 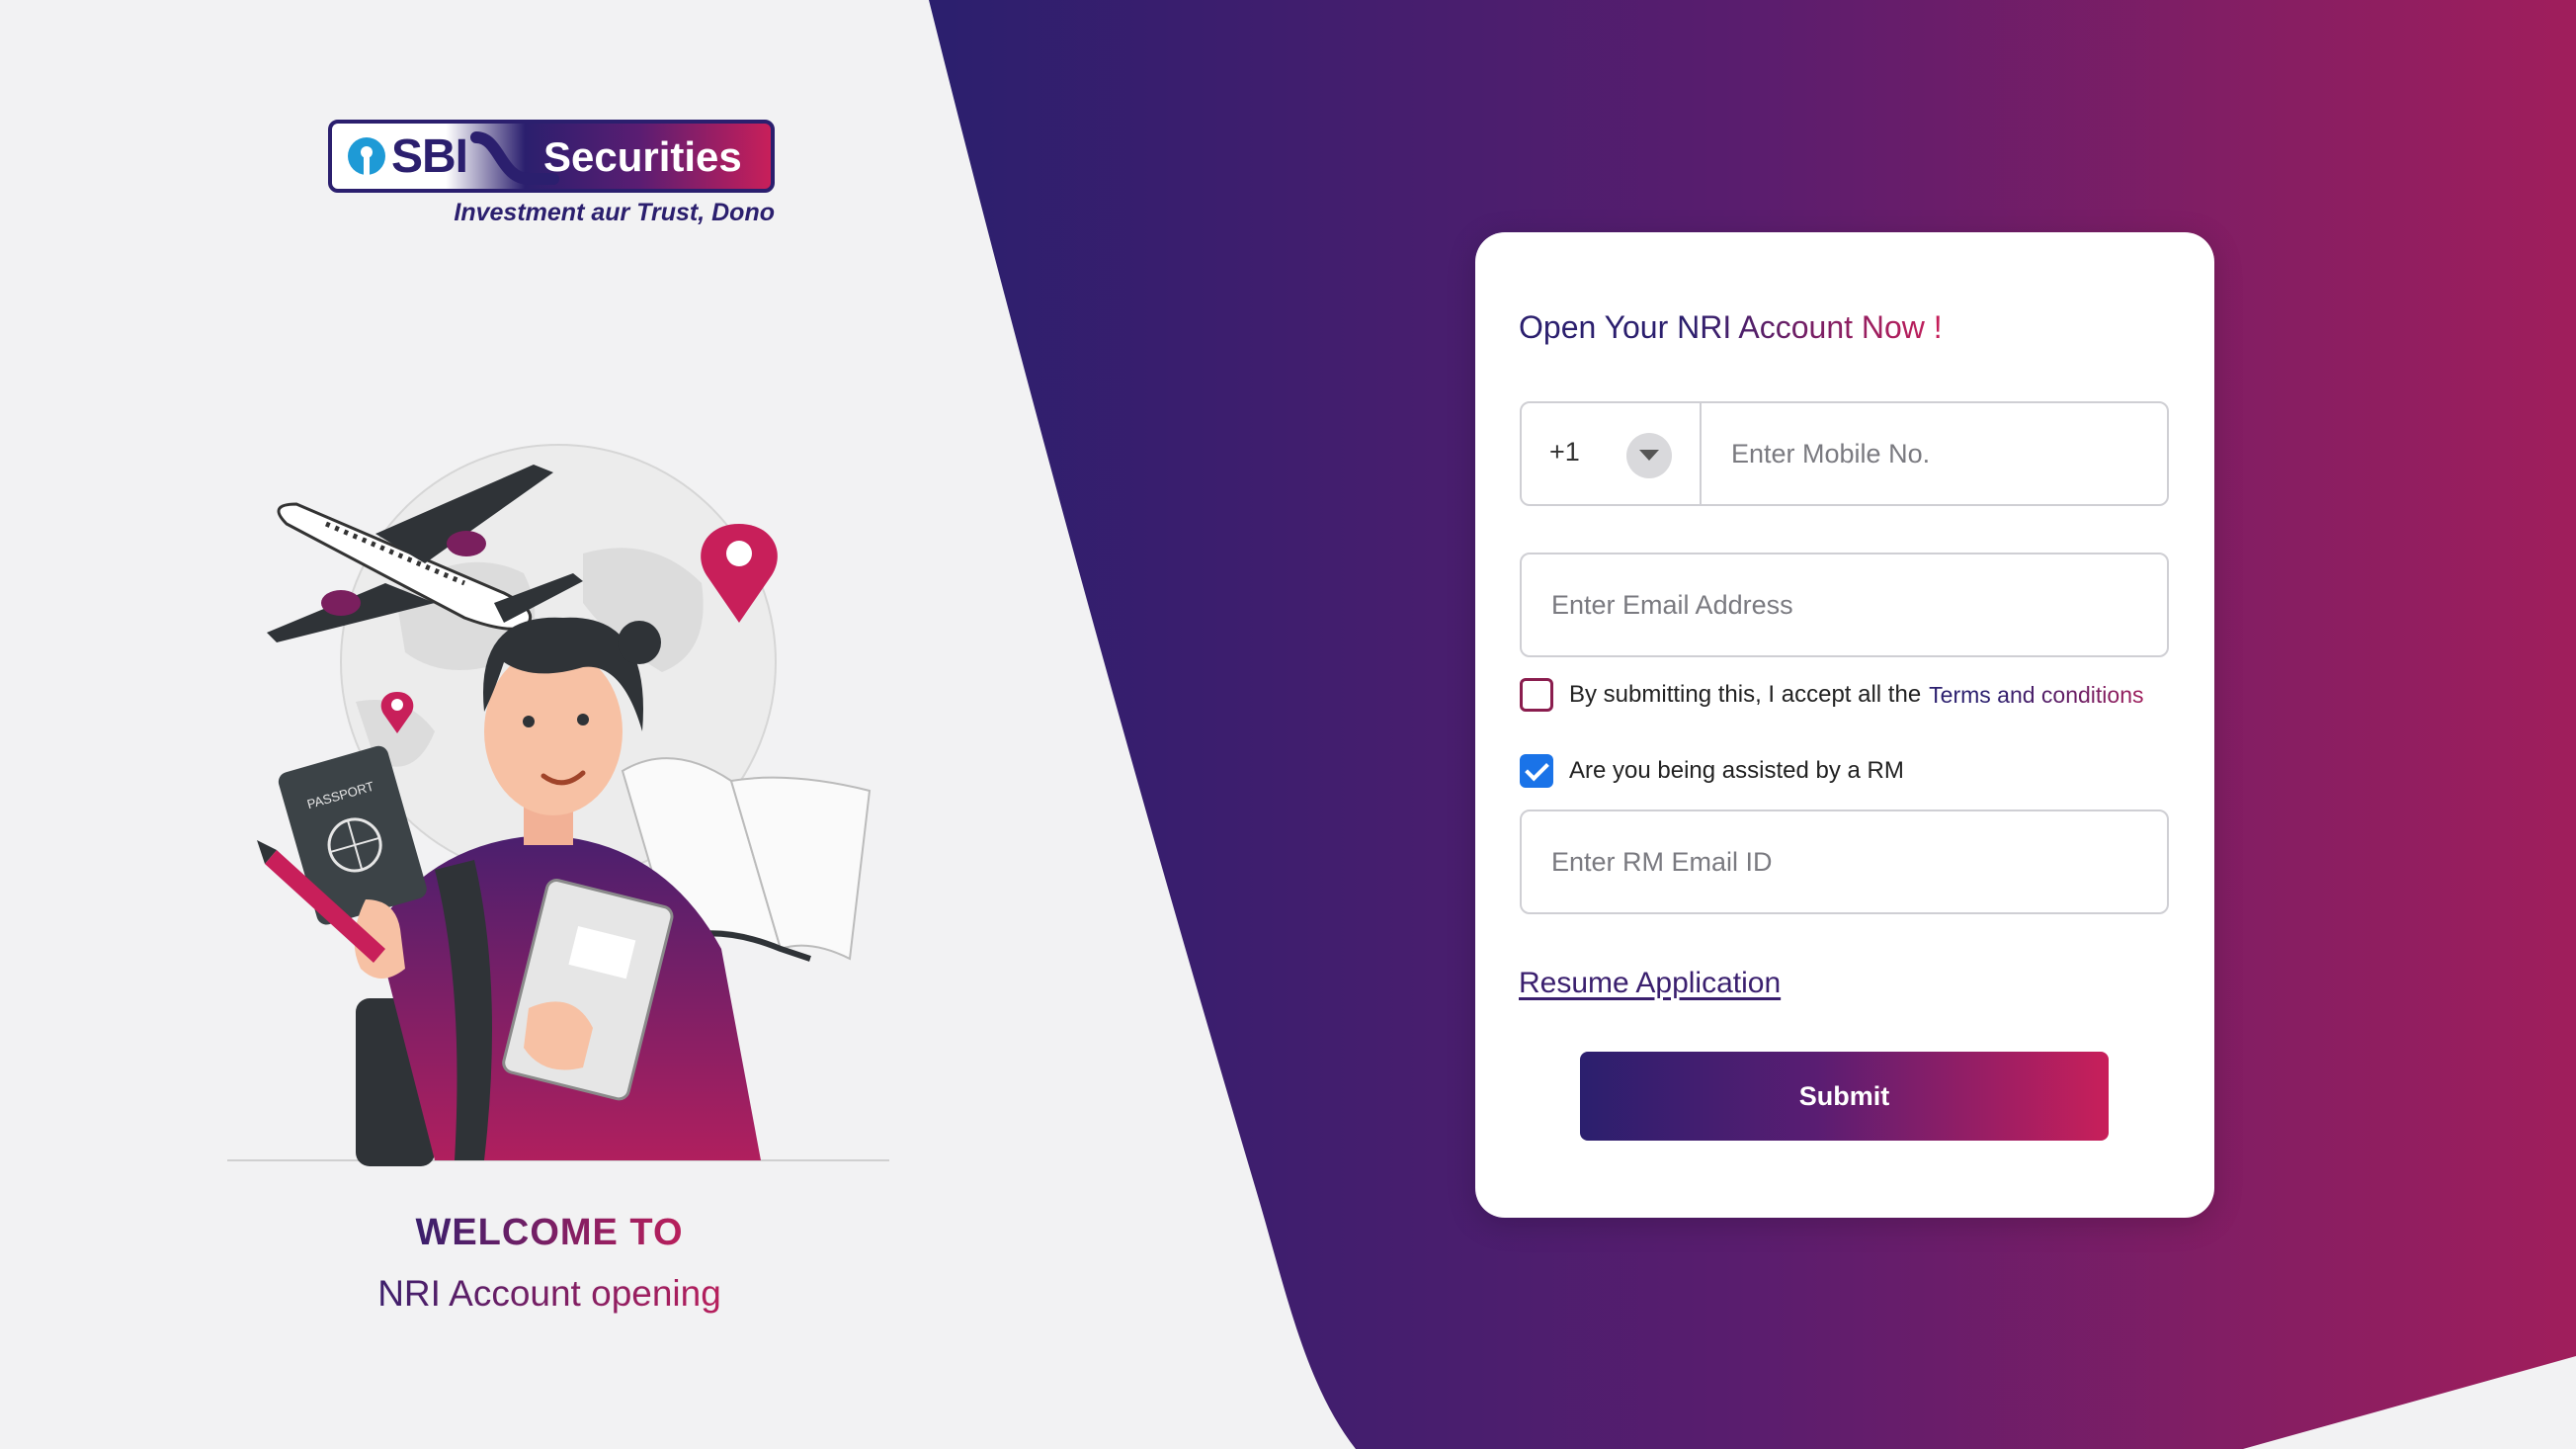 I want to click on logo-securities-text: Securities, so click(x=642, y=156).